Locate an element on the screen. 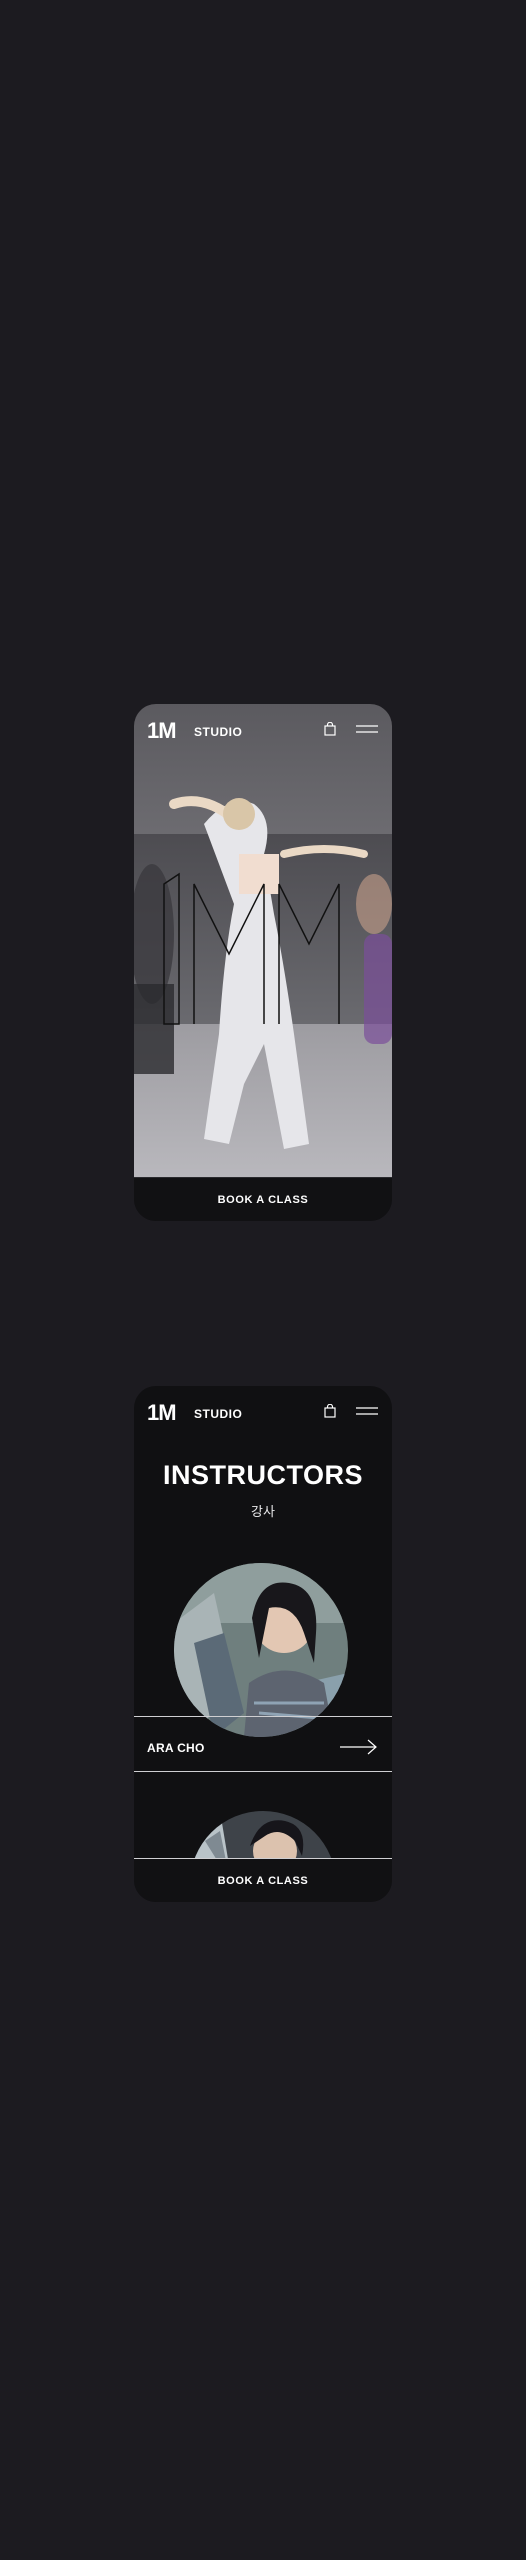 The height and width of the screenshot is (2560, 526). portrait-photo is located at coordinates (261, 1650).